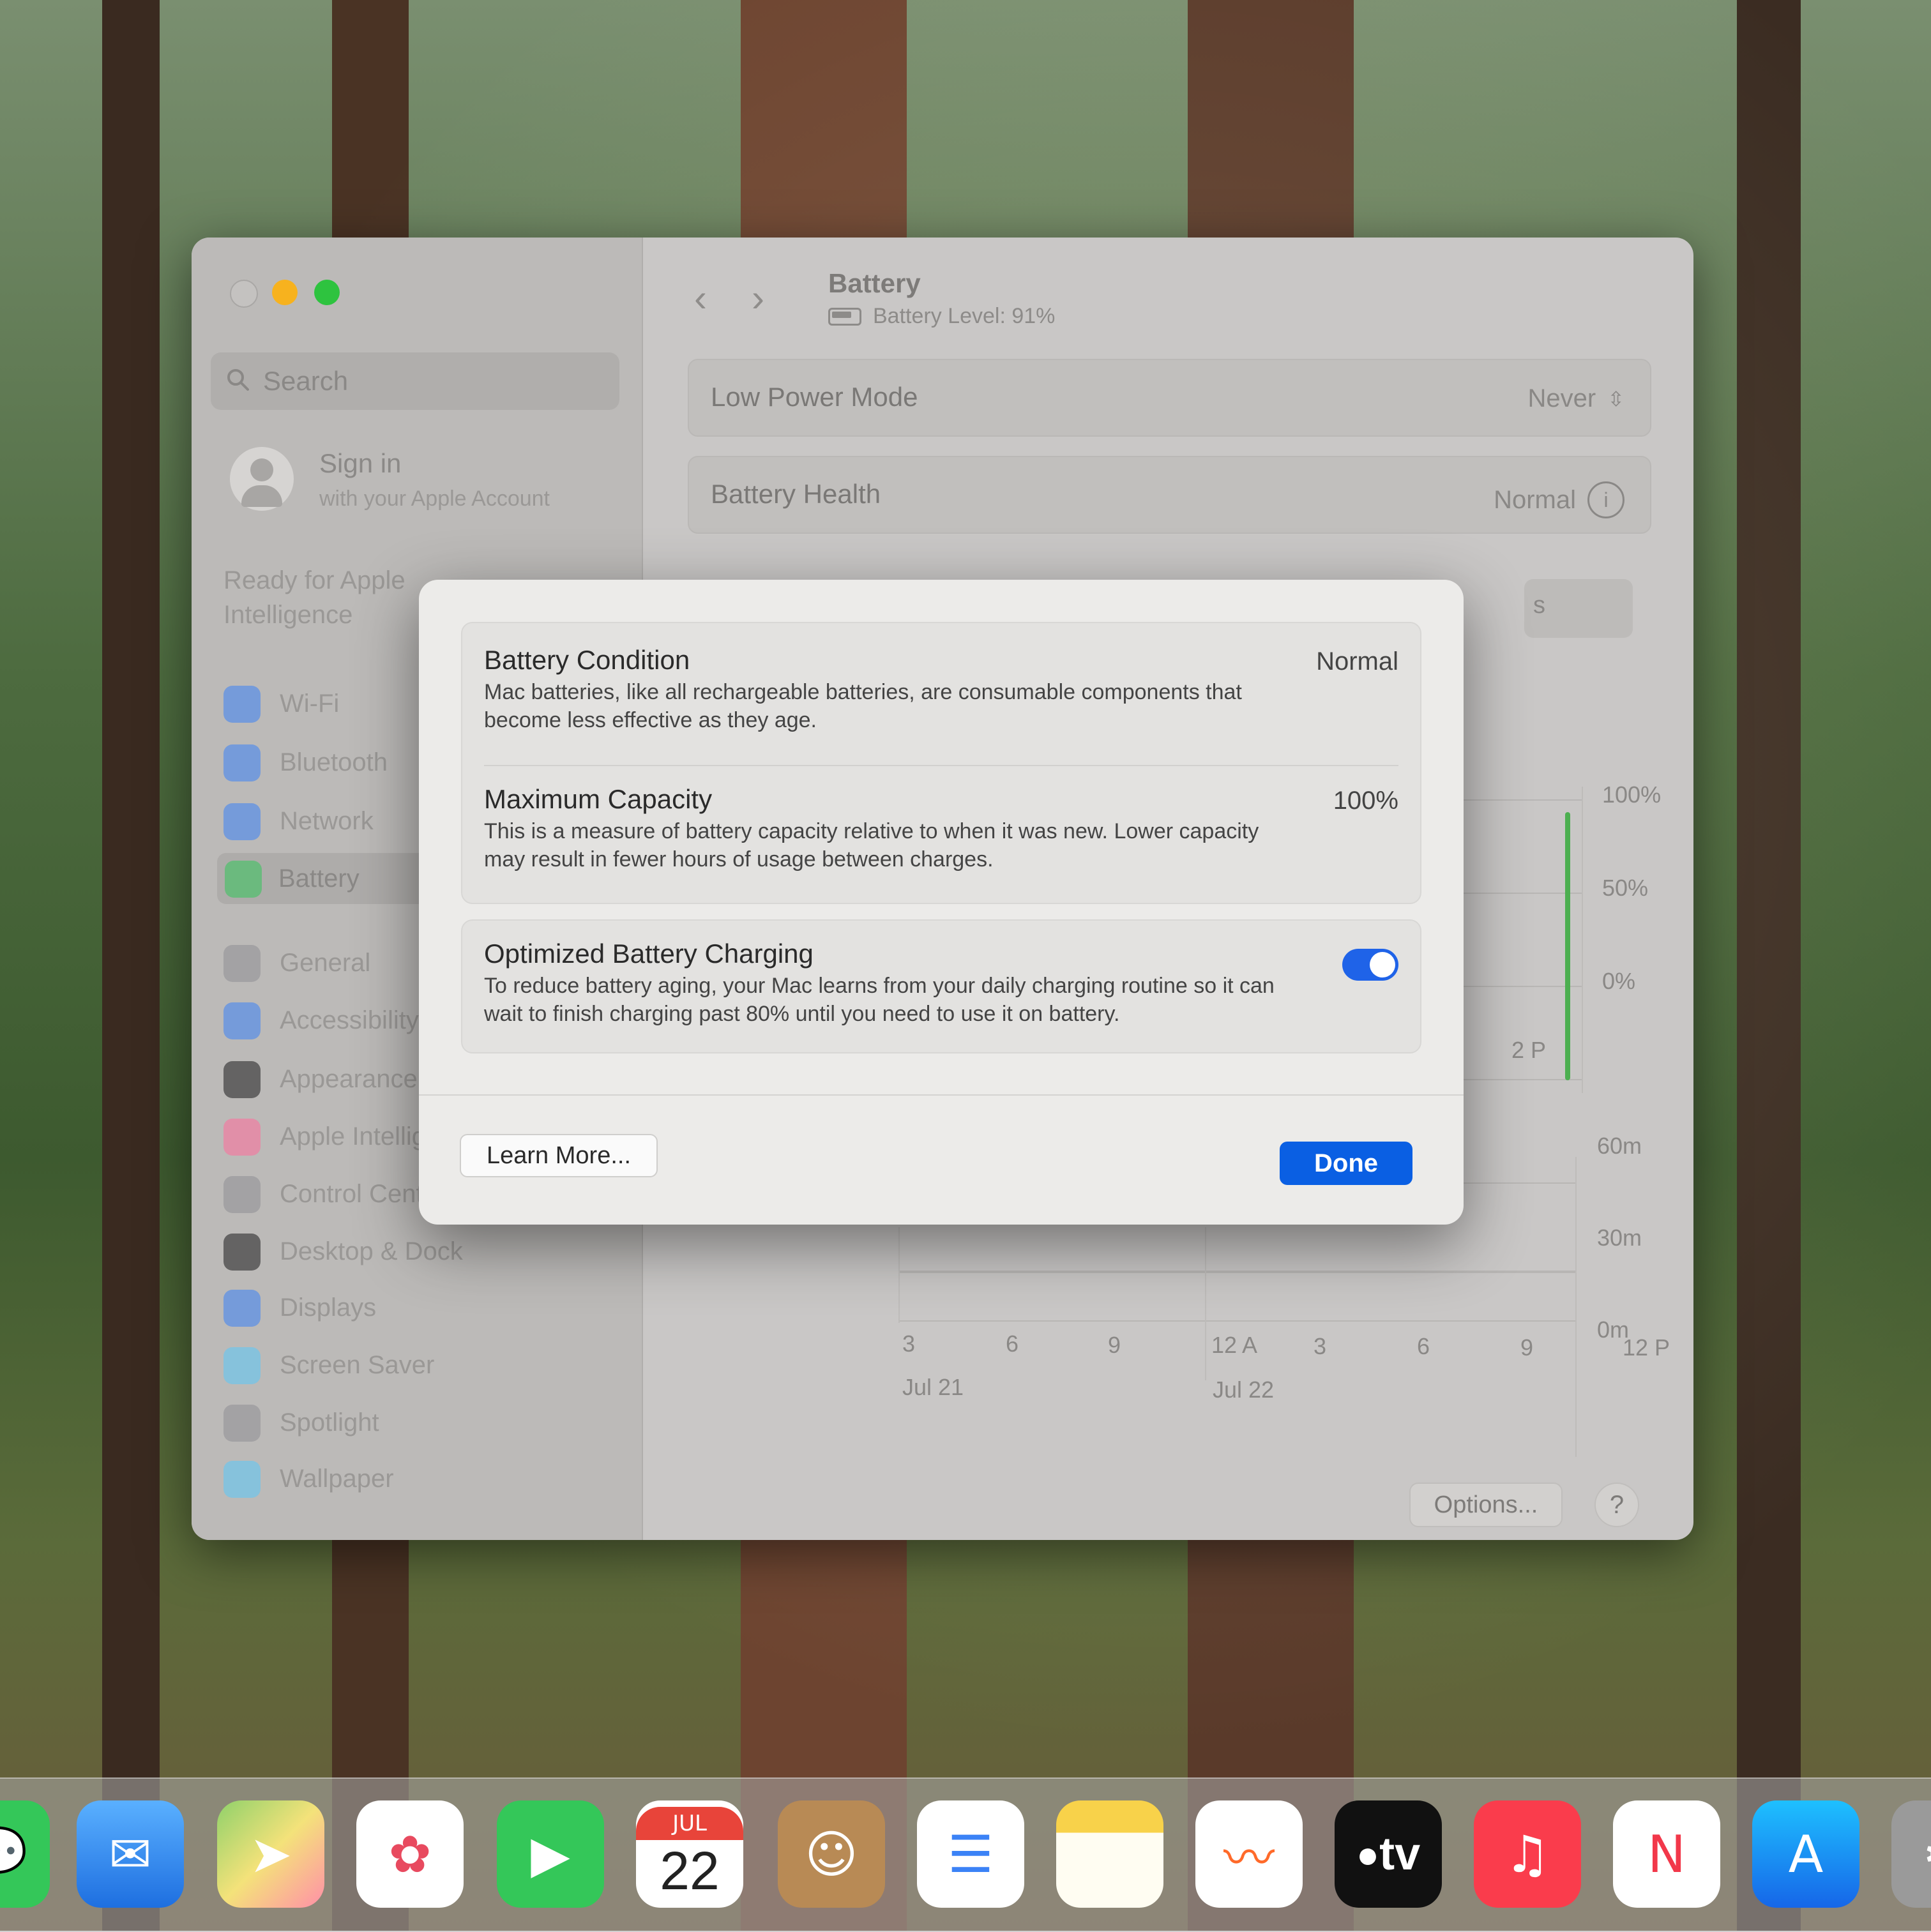  I want to click on info-icon: i, so click(1605, 499).